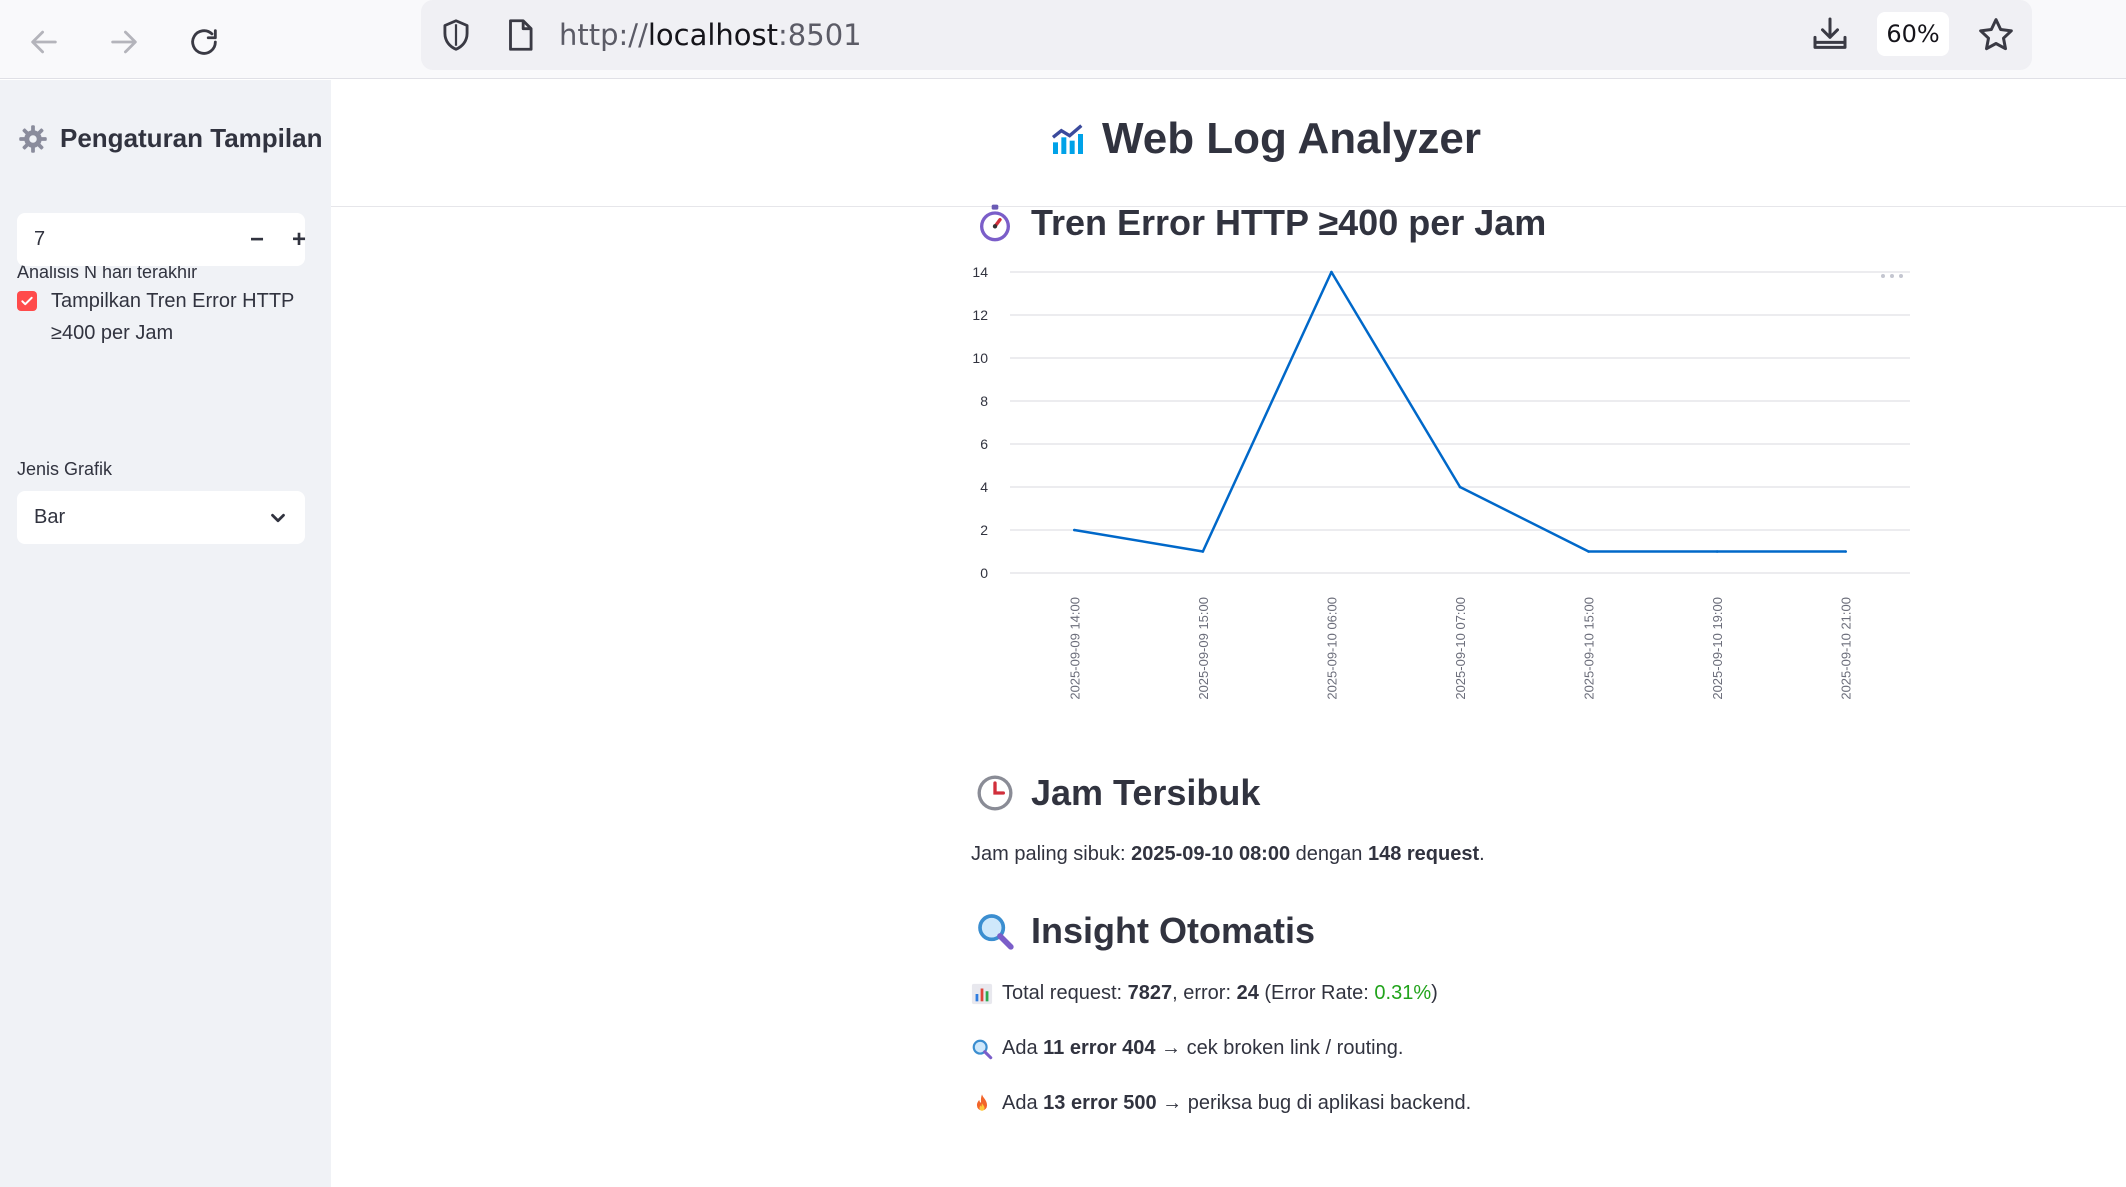 This screenshot has width=2126, height=1187. I want to click on x-tick-label: 2025-09-10 06:00, so click(1331, 648).